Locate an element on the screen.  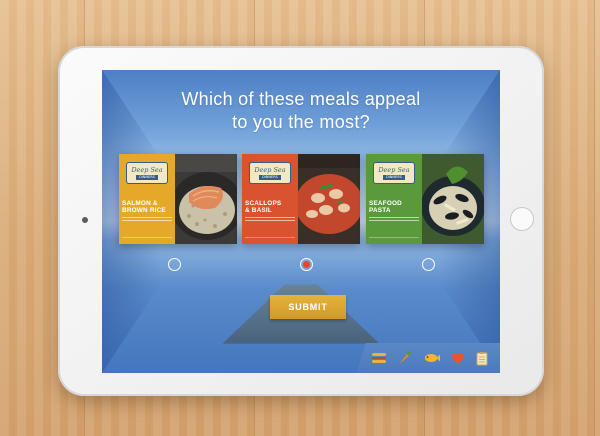
meal-title-line-1: SCALLOPS is located at coordinates (263, 203).